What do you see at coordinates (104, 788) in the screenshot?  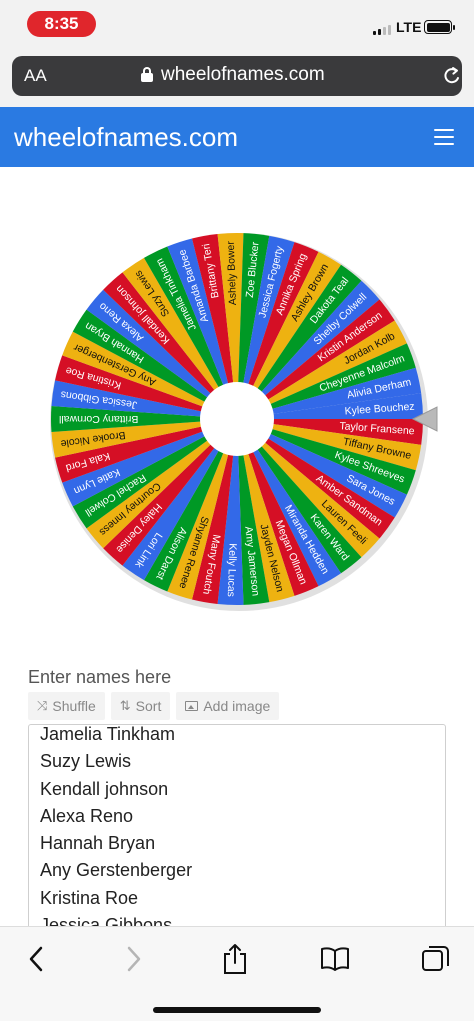 I see `name-entry: Kendall johnson` at bounding box center [104, 788].